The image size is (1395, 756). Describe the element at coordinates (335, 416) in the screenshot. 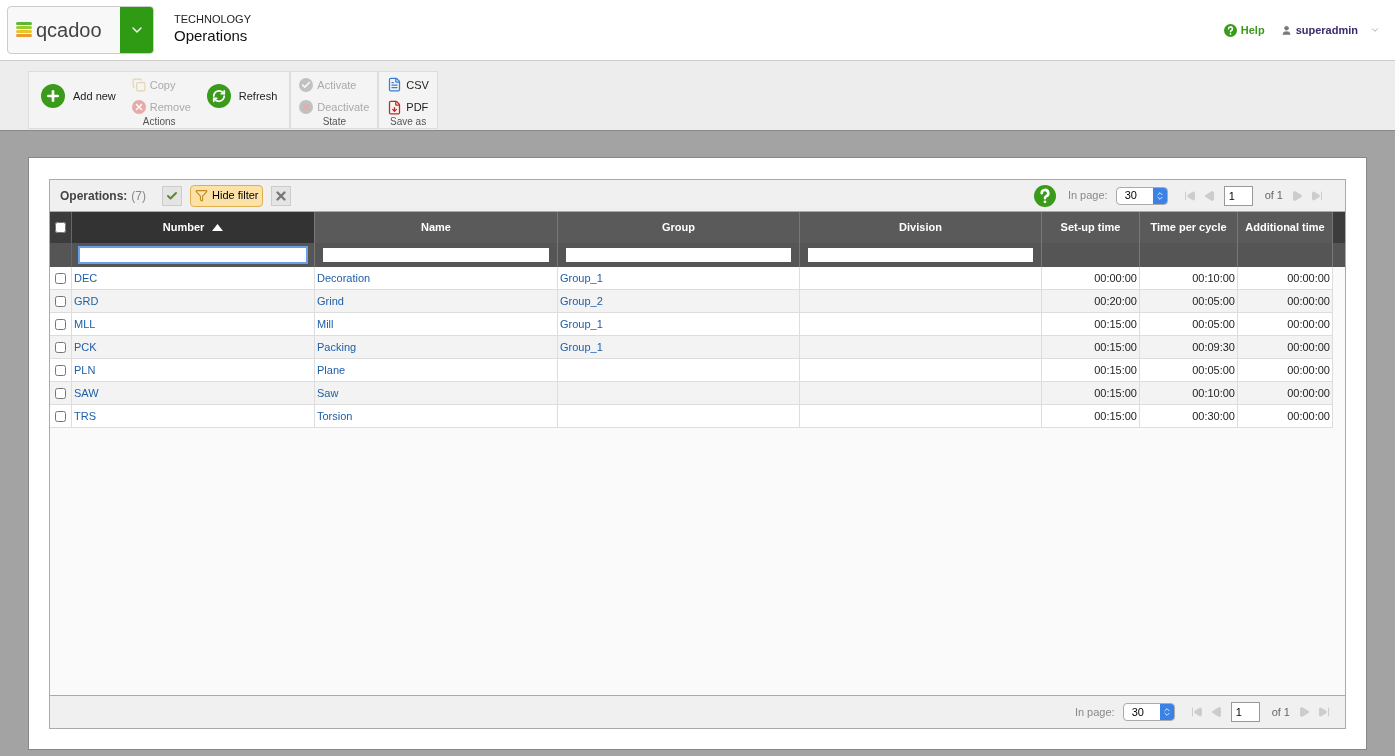

I see `cell-link: Torsion` at that location.